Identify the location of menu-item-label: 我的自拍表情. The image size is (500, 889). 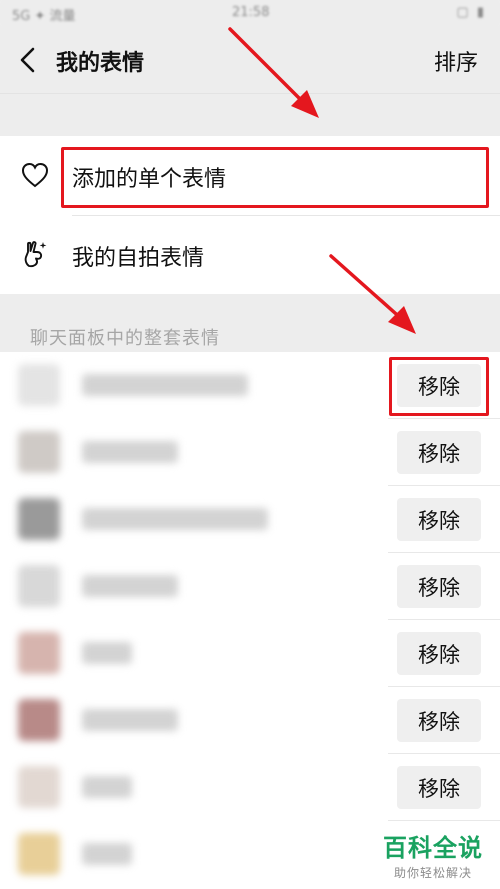
(138, 258).